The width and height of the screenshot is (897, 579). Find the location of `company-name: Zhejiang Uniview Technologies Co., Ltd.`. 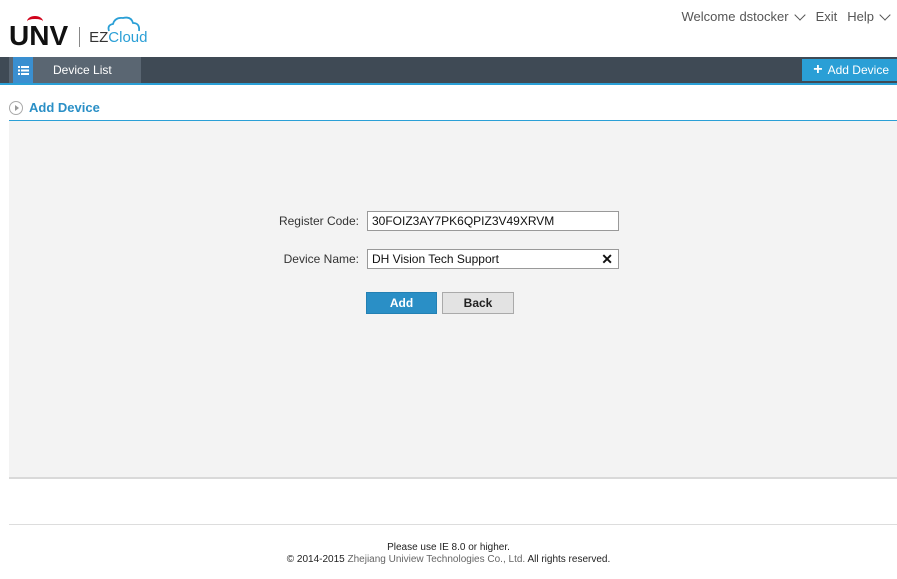

company-name: Zhejiang Uniview Technologies Co., Ltd. is located at coordinates (436, 559).